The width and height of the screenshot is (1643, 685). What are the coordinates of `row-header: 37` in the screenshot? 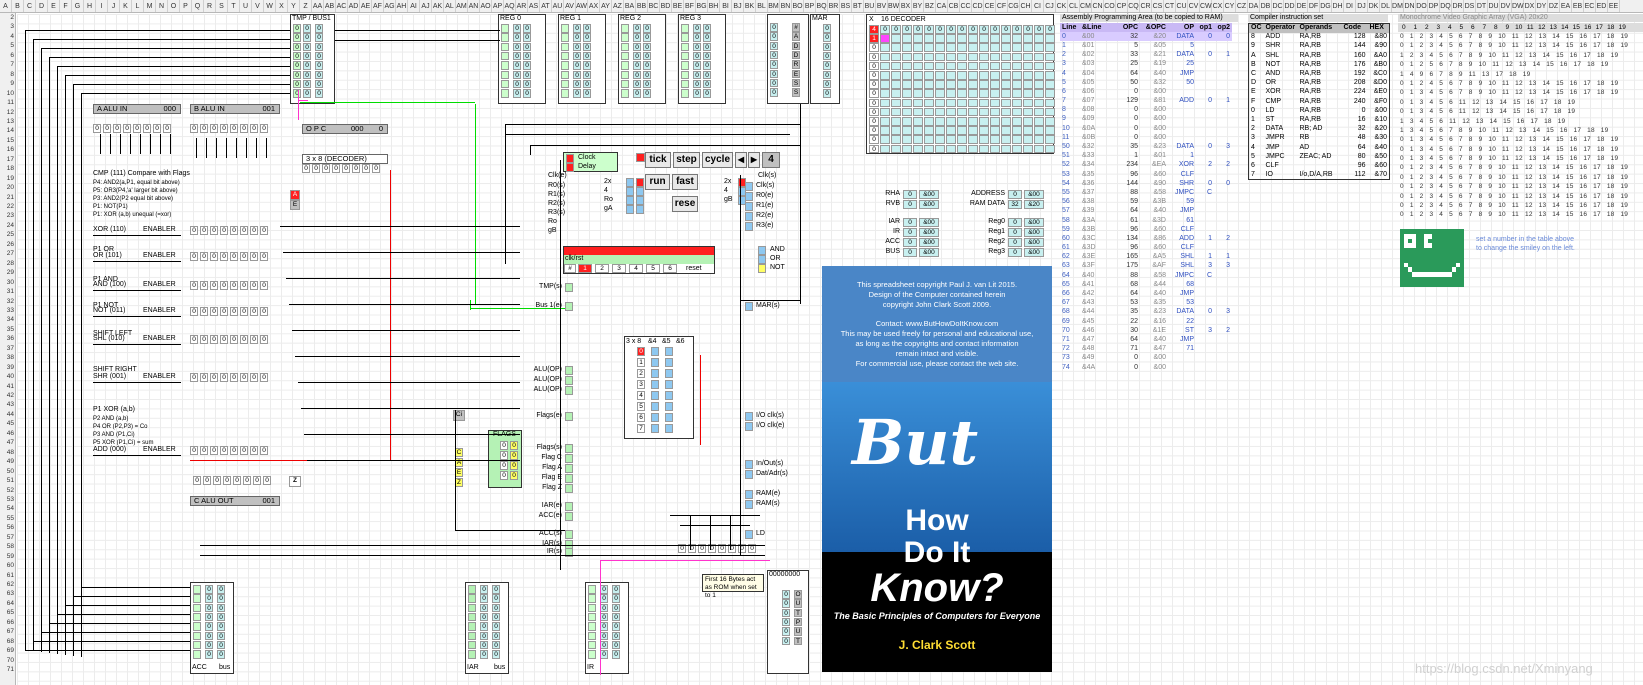 It's located at (8, 348).